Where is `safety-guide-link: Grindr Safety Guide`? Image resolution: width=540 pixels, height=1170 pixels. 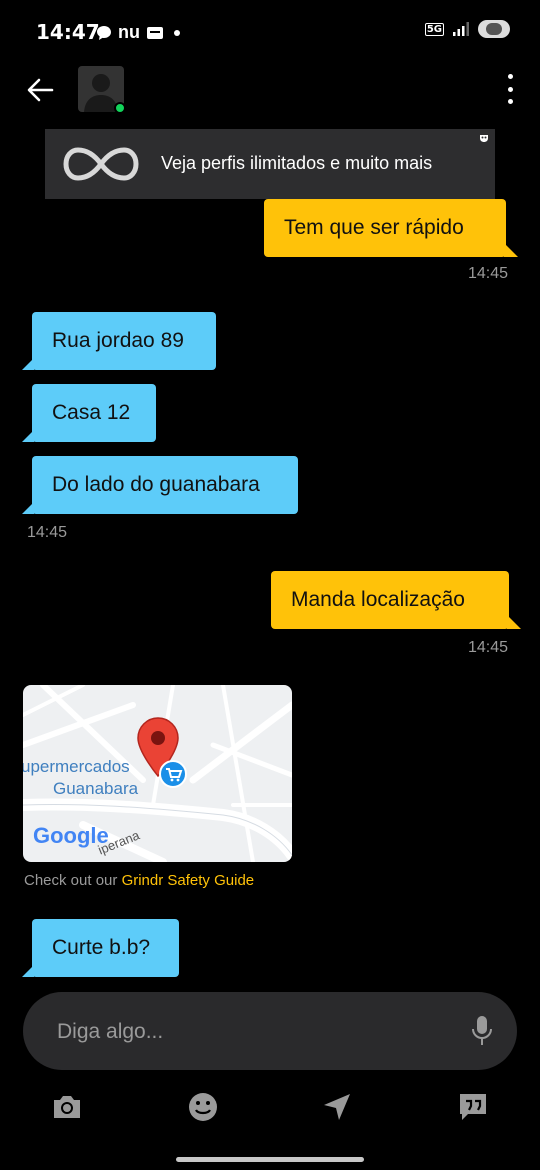
safety-guide-link: Grindr Safety Guide is located at coordinates (188, 880).